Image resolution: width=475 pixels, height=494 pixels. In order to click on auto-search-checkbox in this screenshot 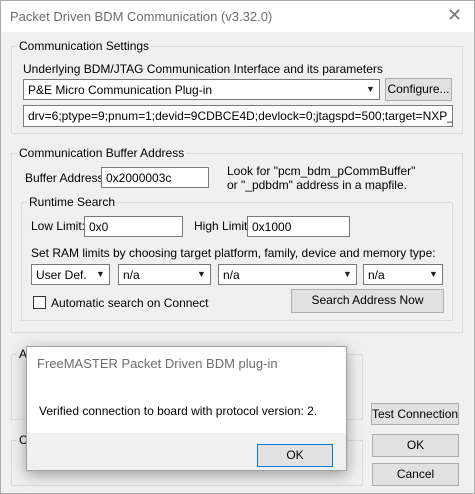, I will do `click(39, 302)`.